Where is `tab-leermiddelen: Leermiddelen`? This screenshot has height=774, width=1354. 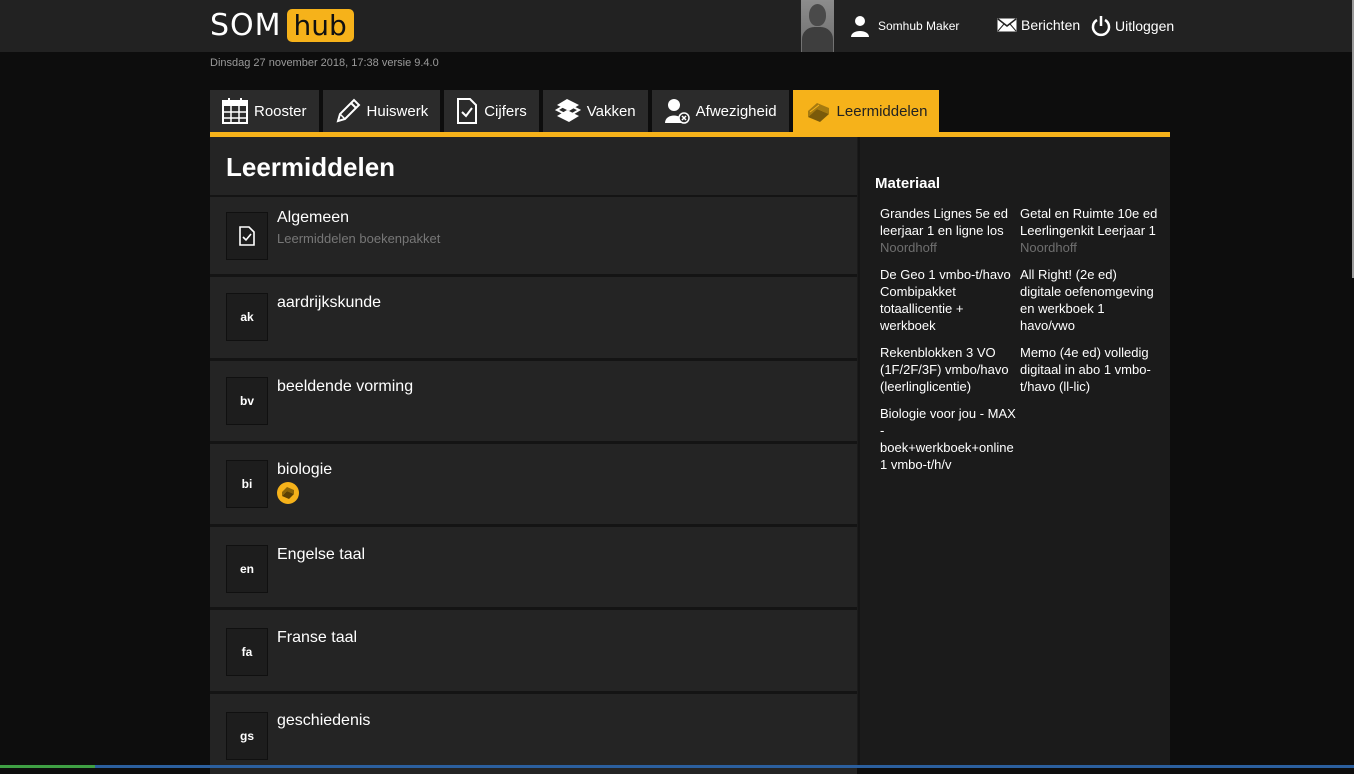 tab-leermiddelen: Leermiddelen is located at coordinates (866, 111).